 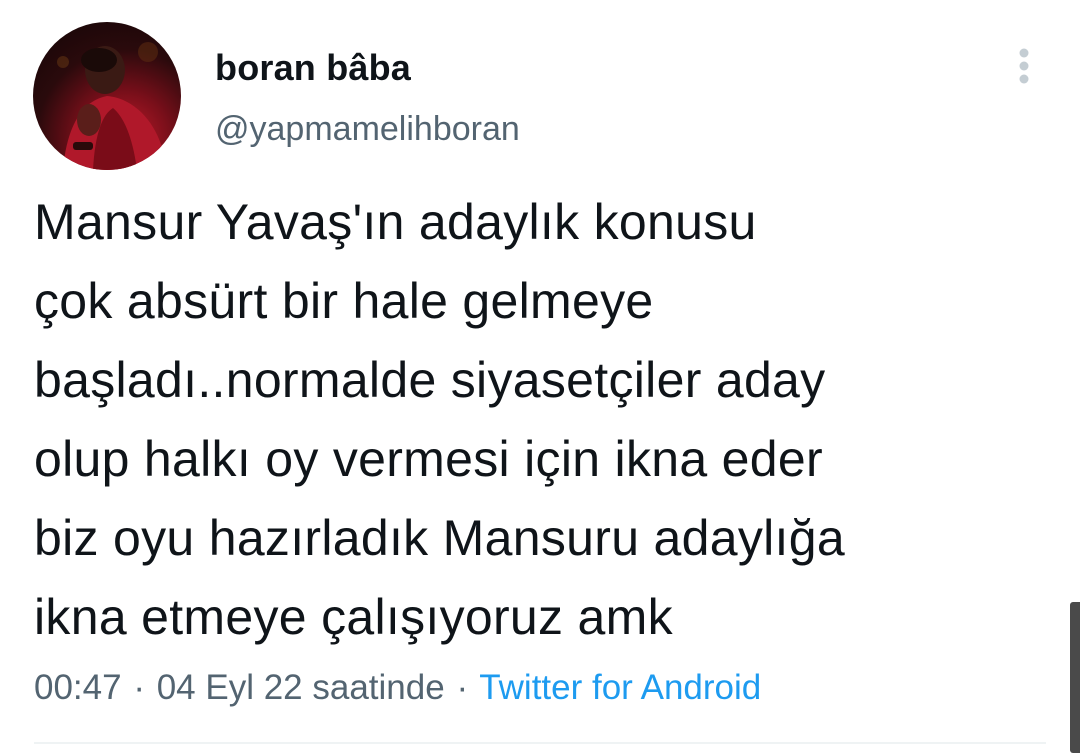 I want to click on vertical-ellipsis-icon, so click(x=1024, y=66).